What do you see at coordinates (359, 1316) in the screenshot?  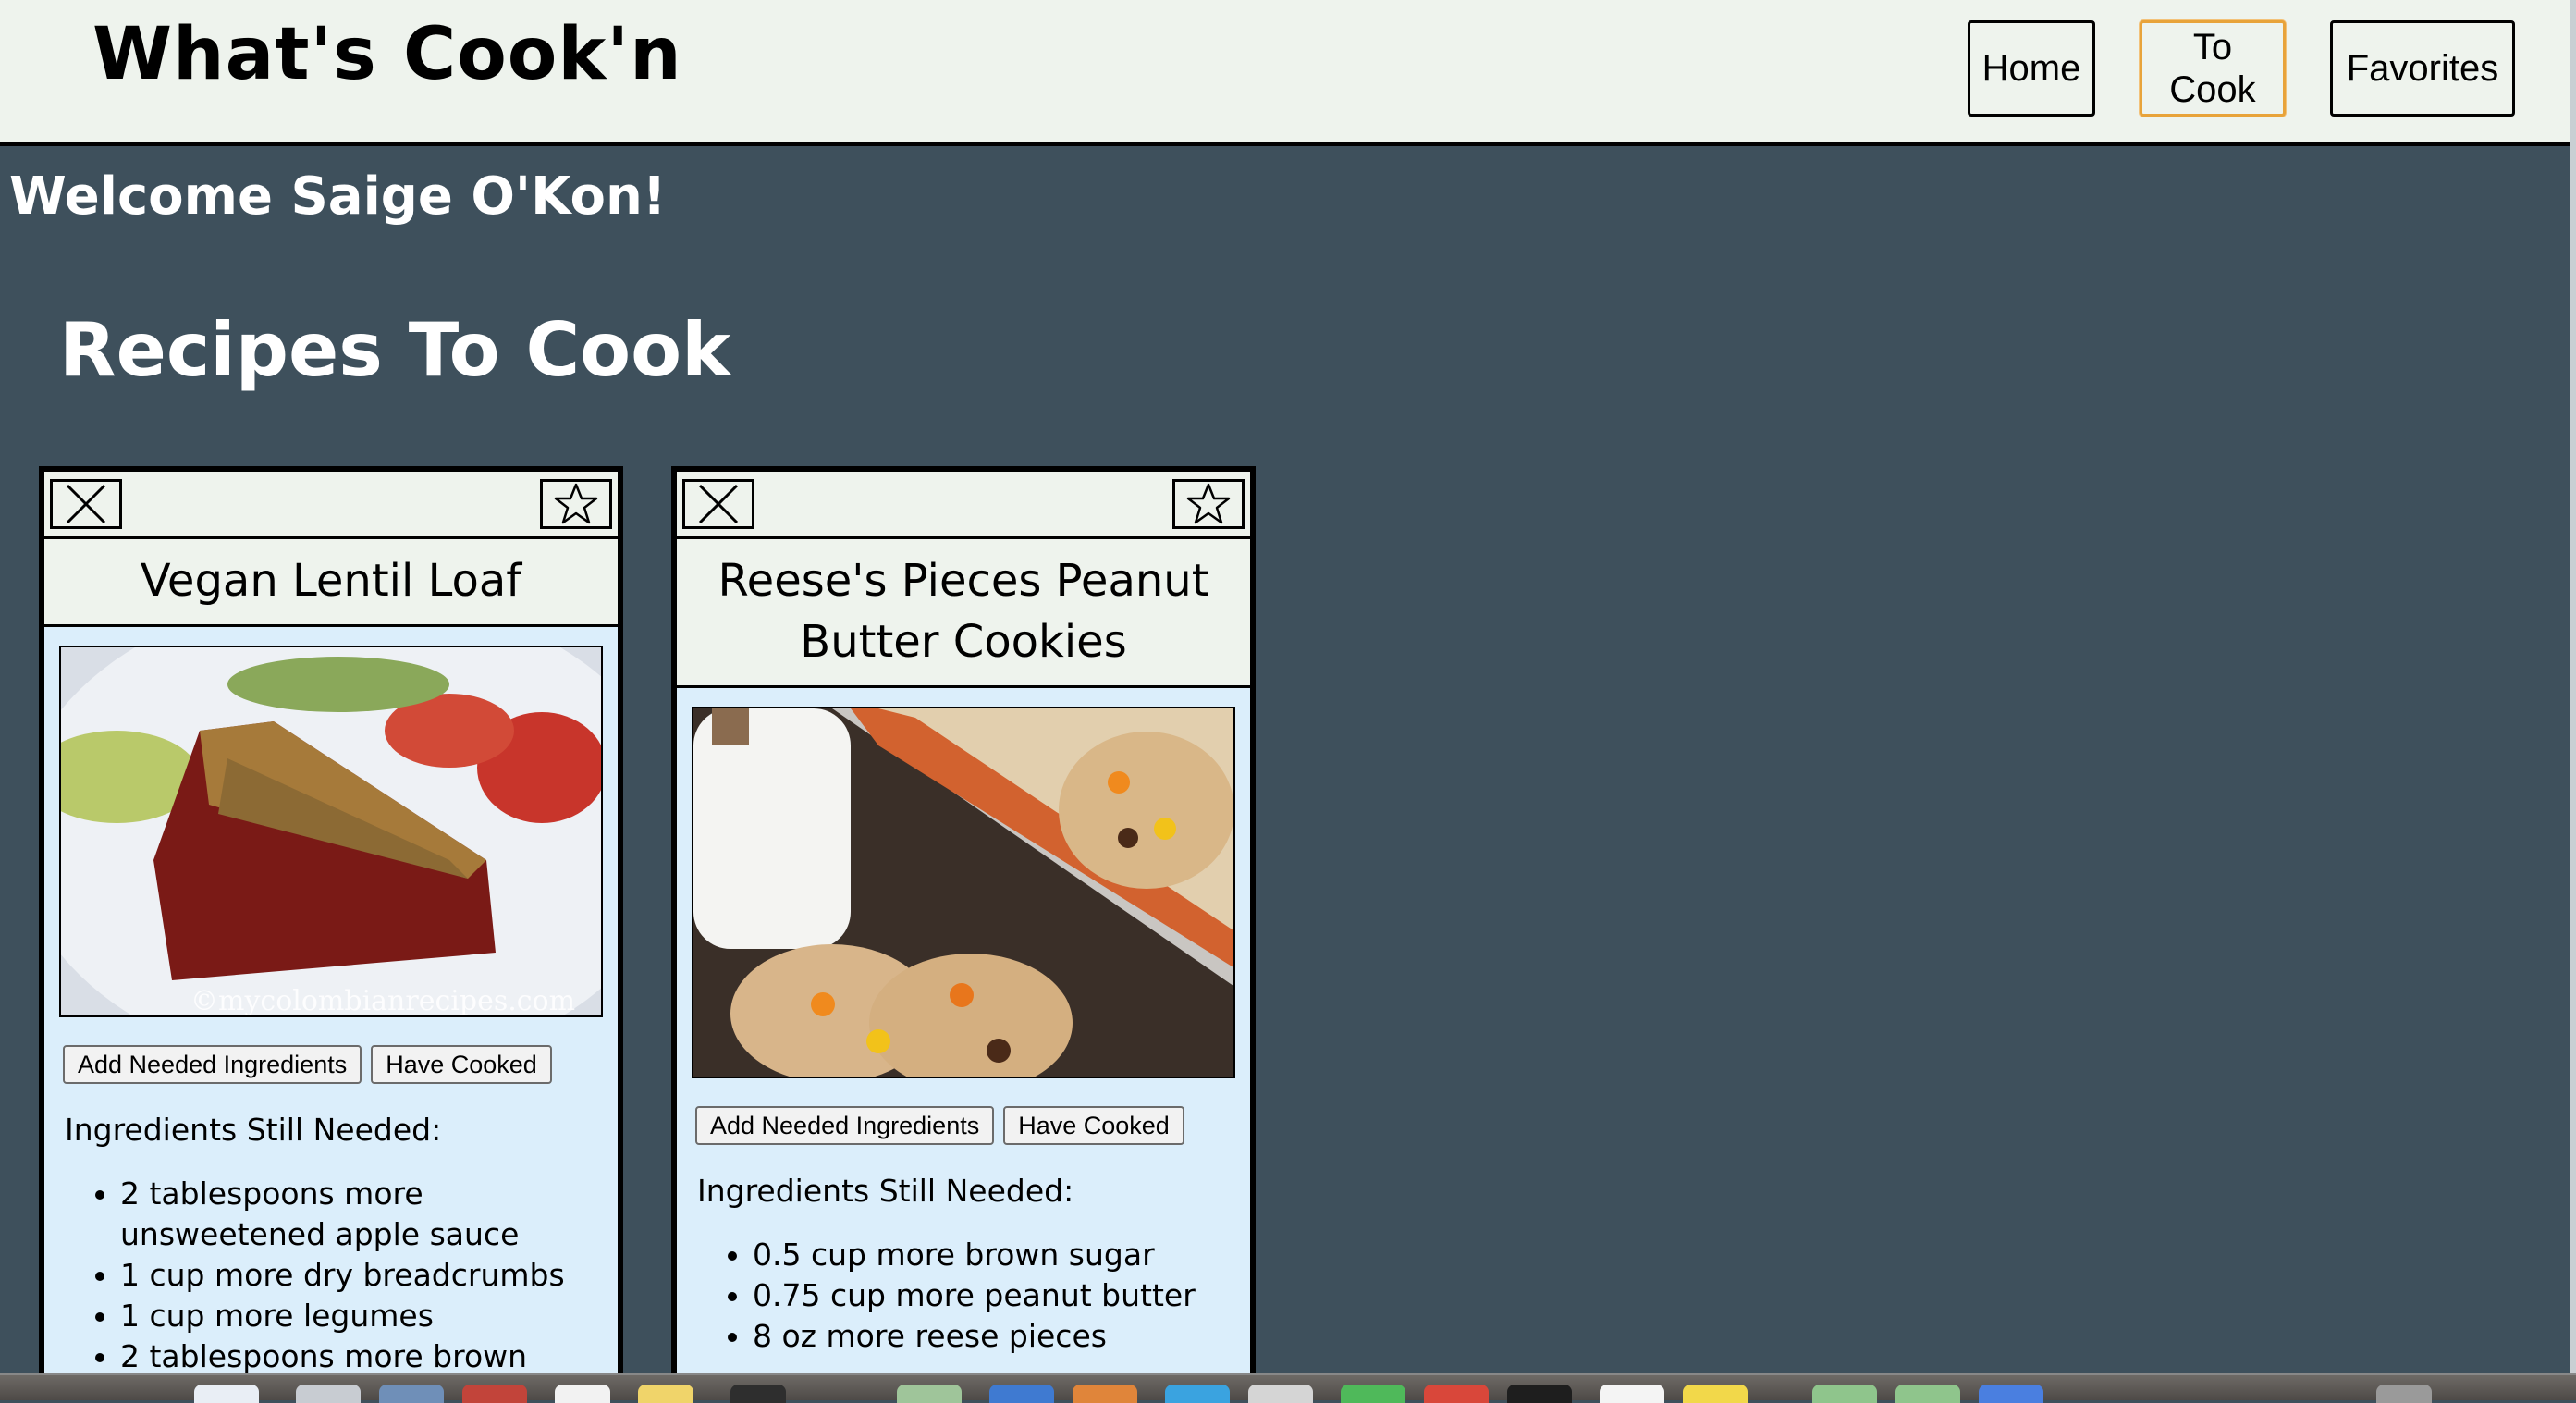 I see `list-item: 1 cup more legumes` at bounding box center [359, 1316].